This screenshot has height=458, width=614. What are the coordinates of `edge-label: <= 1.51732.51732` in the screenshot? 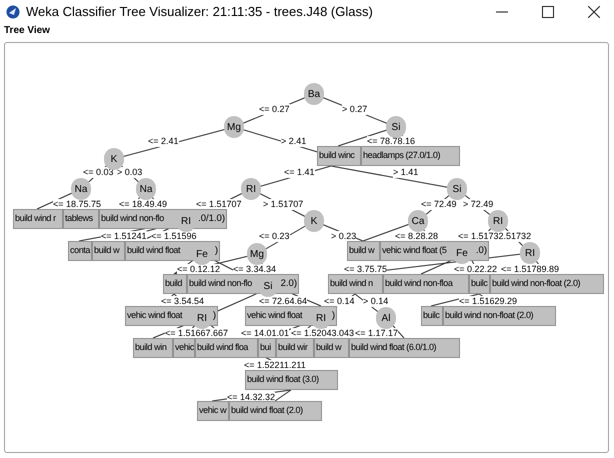 It's located at (495, 236).